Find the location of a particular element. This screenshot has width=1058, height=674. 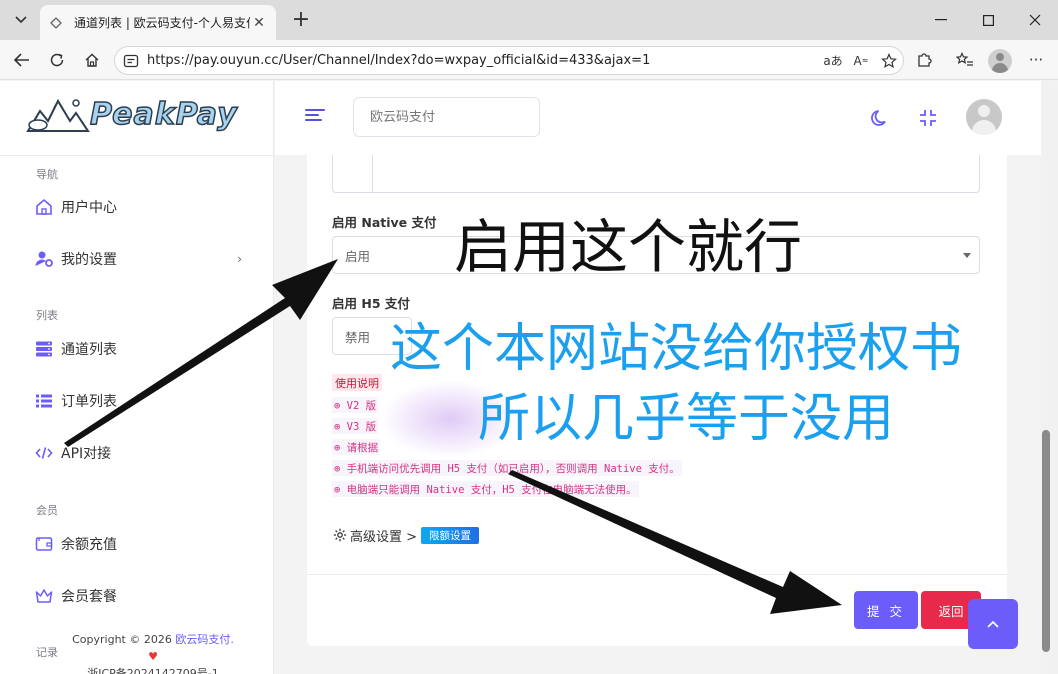

user-gear-icon is located at coordinates (44, 259).